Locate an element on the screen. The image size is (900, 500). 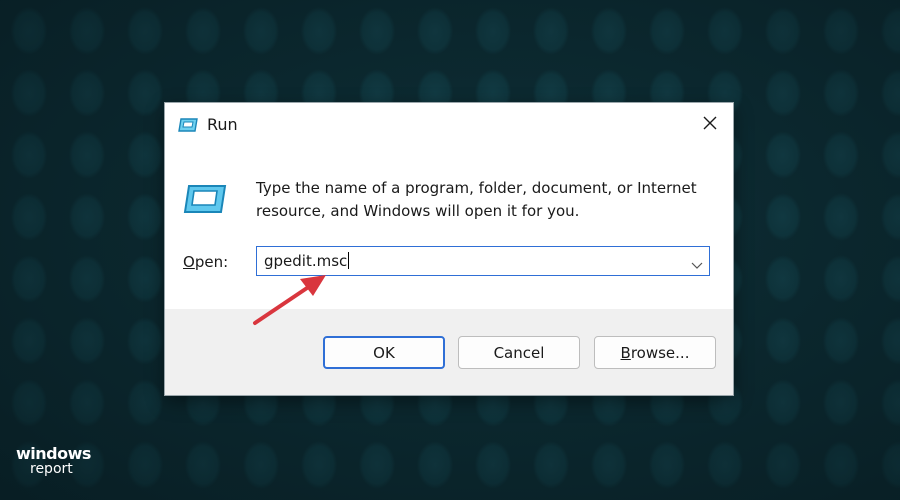
close-button is located at coordinates (710, 124).